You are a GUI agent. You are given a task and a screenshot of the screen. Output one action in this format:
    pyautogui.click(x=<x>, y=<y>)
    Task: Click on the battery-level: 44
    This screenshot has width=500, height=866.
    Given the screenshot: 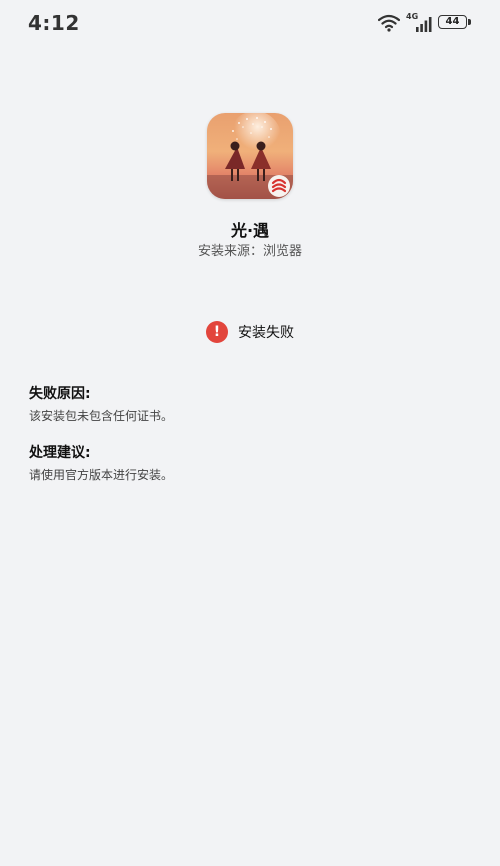 What is the action you would take?
    pyautogui.click(x=452, y=21)
    